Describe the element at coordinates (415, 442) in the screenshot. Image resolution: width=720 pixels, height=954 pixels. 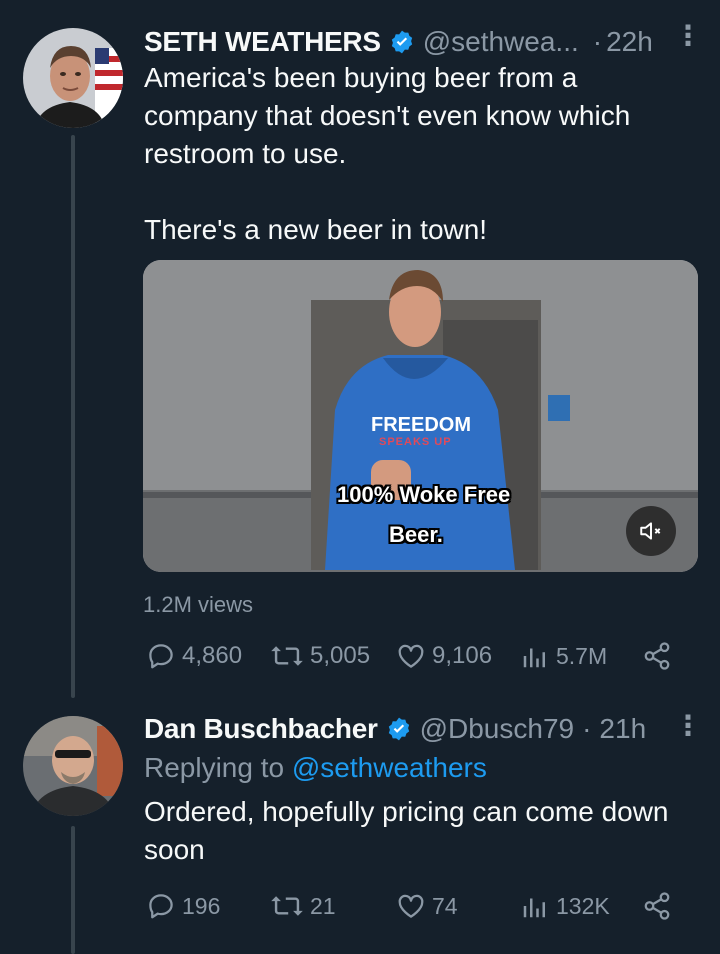
I see `shirt-subtext: SPEAKS UP` at that location.